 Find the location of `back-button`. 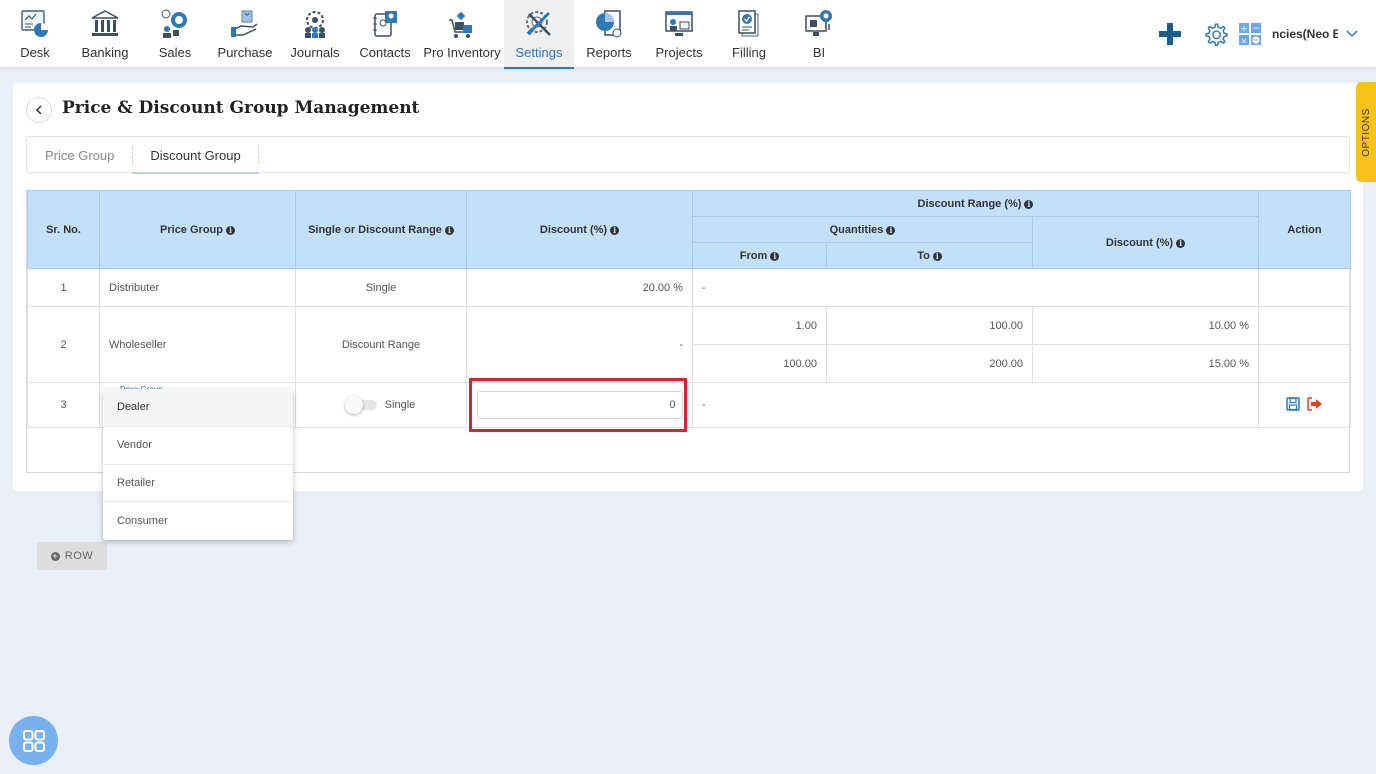

back-button is located at coordinates (39, 110).